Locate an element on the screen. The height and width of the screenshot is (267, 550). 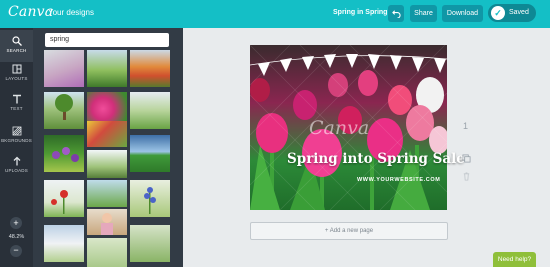
backgrounds-icon is located at coordinates (16, 131).